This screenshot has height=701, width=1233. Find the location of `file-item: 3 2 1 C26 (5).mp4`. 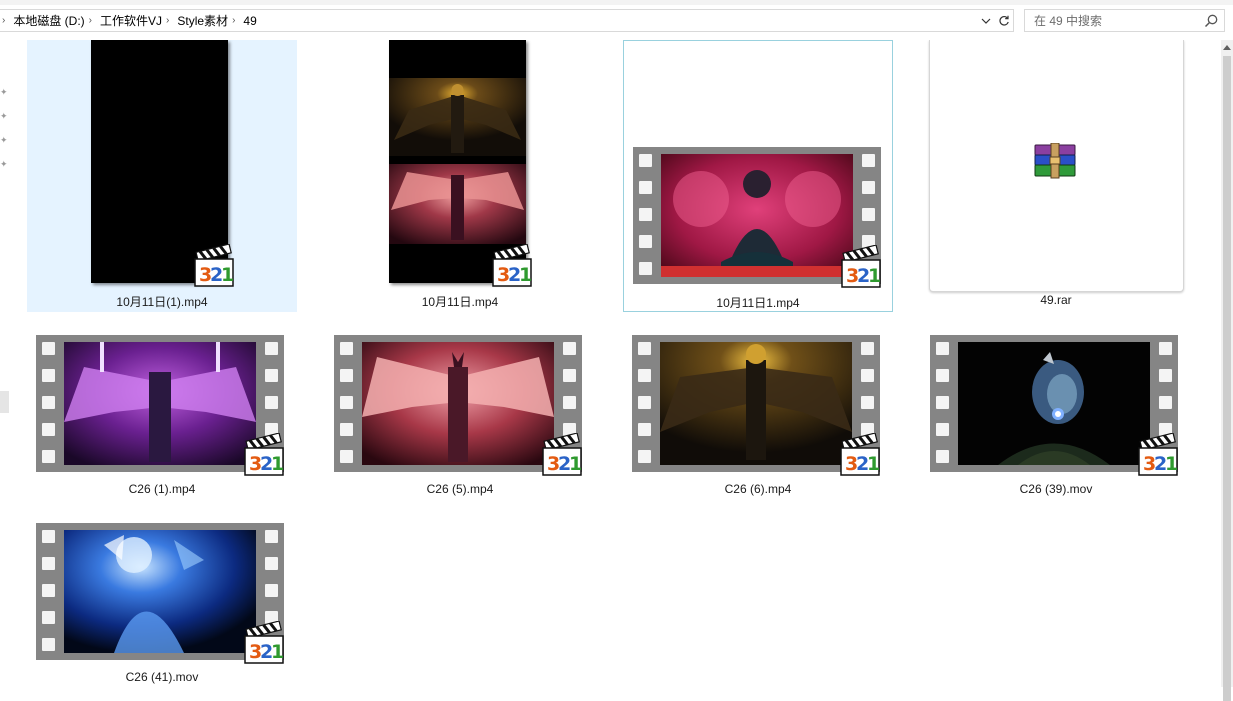

file-item: 3 2 1 C26 (5).mp4 is located at coordinates (460, 464).